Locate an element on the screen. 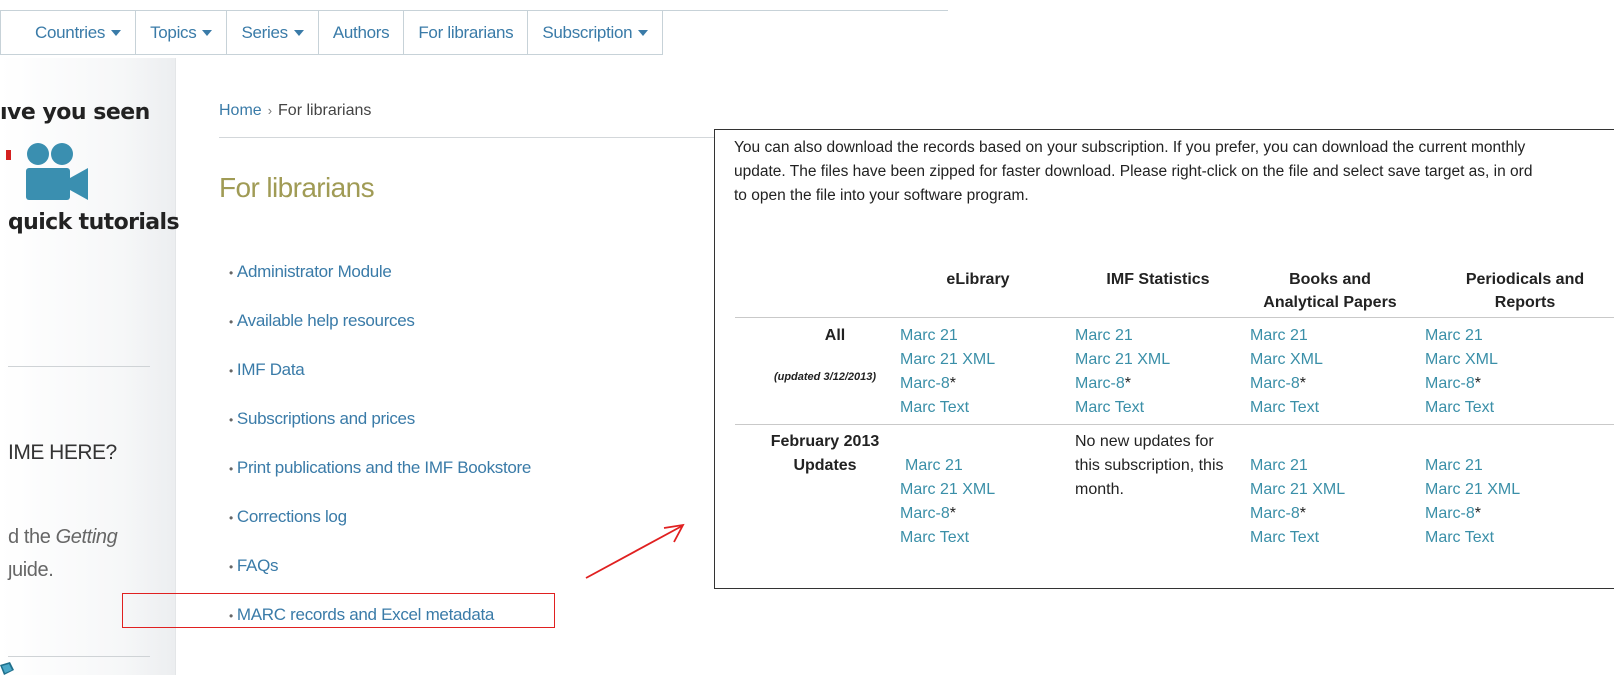 The height and width of the screenshot is (675, 1614). link-imf-data: • IMF Data is located at coordinates (380, 384).